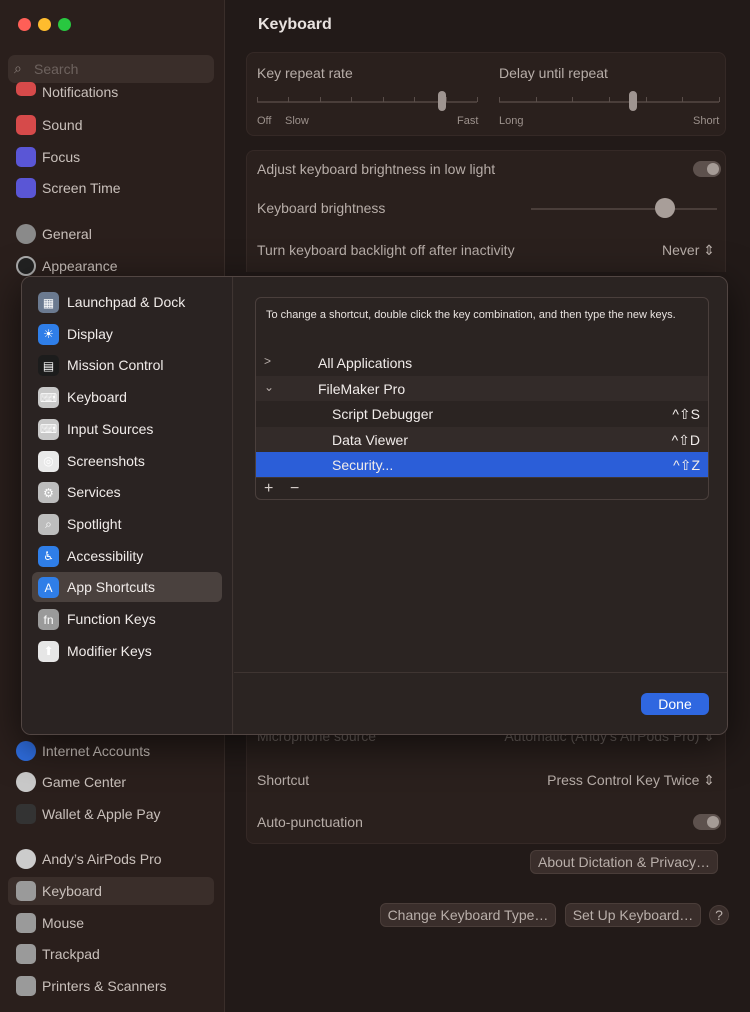 The image size is (750, 1012). I want to click on shortcut-key-combo: ^⇧S, so click(686, 414).